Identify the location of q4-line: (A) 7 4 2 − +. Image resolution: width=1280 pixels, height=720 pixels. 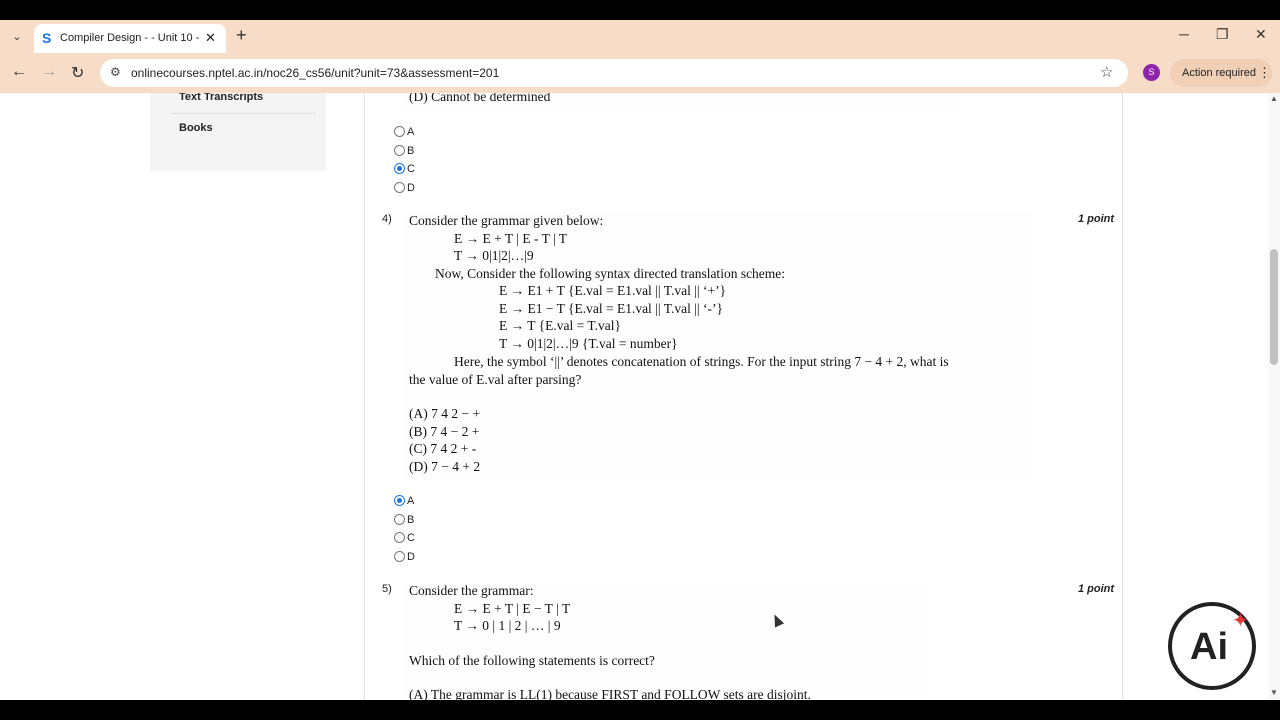
(445, 413).